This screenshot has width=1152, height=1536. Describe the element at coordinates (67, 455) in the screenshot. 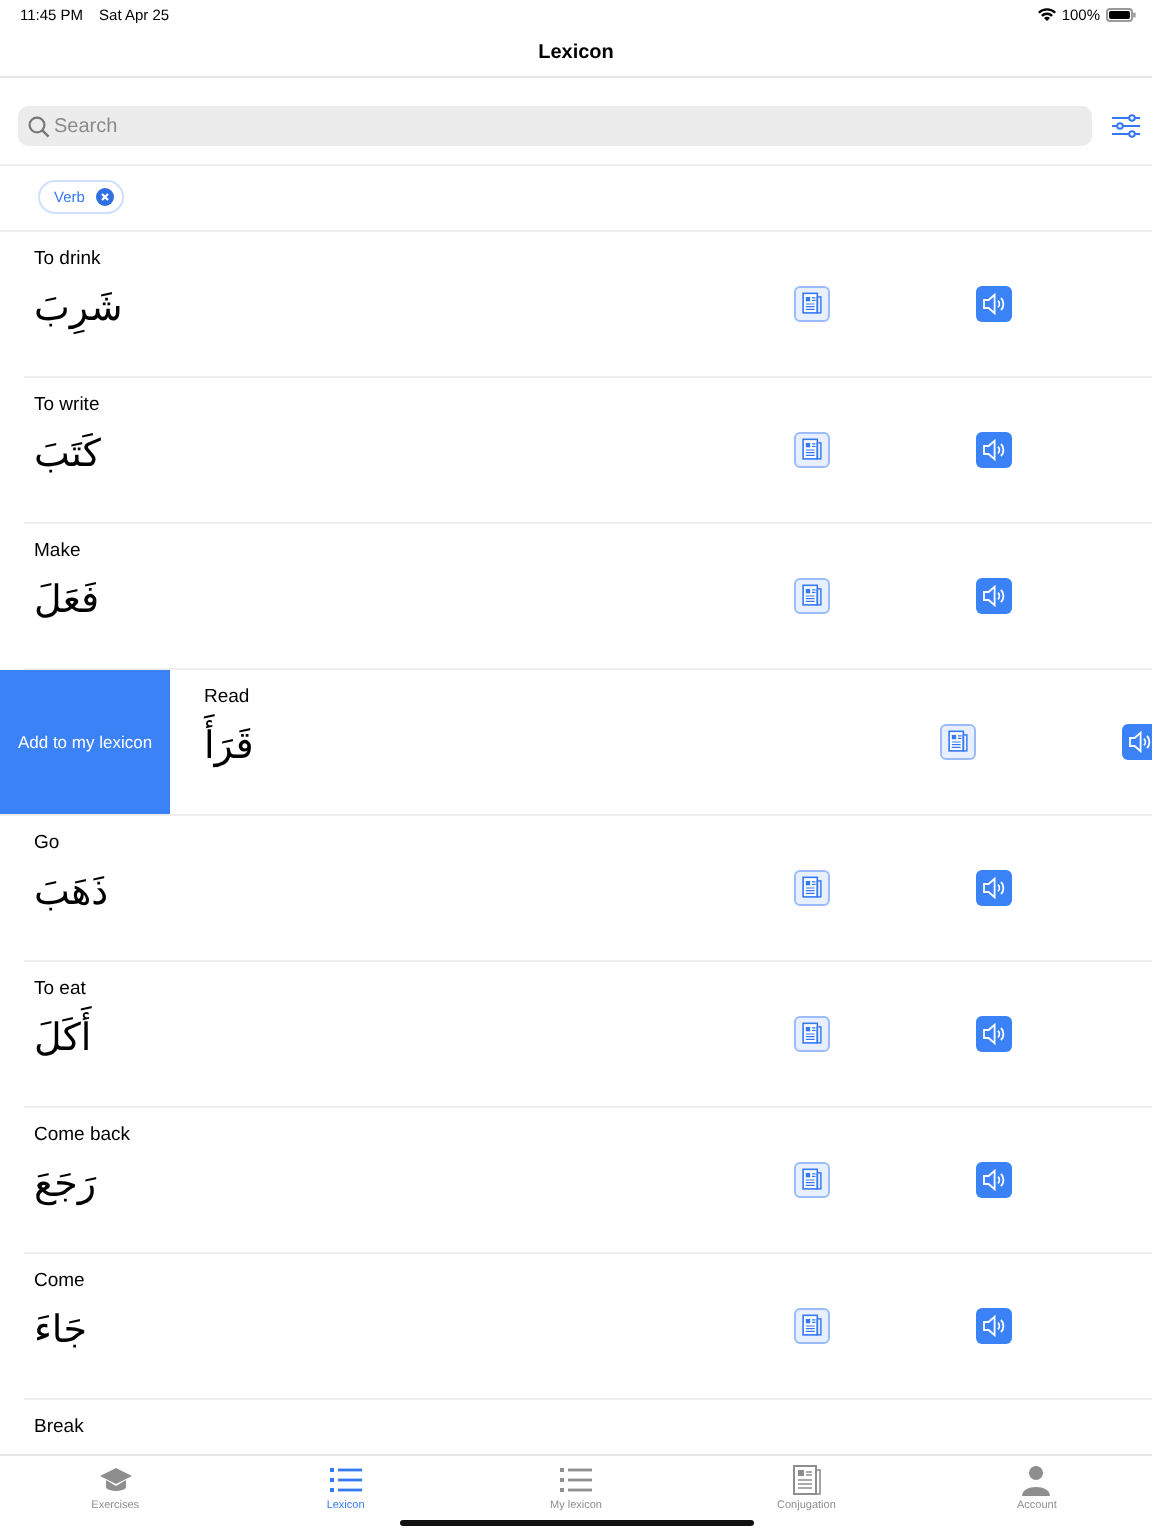

I see `word-arabic: كَتَبَ` at that location.